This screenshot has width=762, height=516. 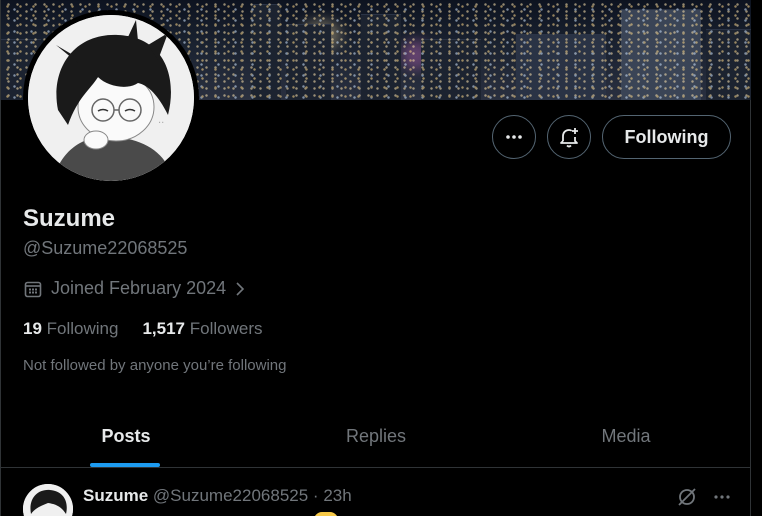 What do you see at coordinates (230, 495) in the screenshot?
I see `post-author-handle: @Suzume22068525` at bounding box center [230, 495].